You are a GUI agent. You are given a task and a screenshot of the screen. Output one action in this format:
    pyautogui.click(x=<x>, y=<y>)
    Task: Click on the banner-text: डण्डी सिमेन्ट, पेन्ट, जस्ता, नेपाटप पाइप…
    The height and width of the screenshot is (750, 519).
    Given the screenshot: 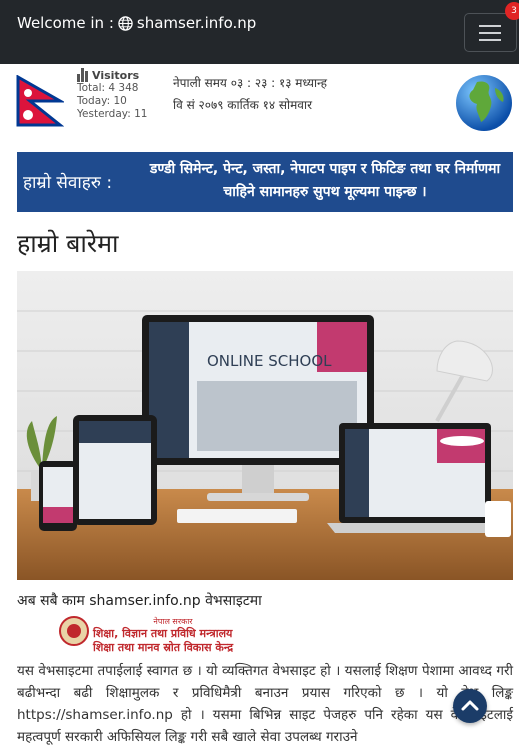 What is the action you would take?
    pyautogui.click(x=325, y=180)
    